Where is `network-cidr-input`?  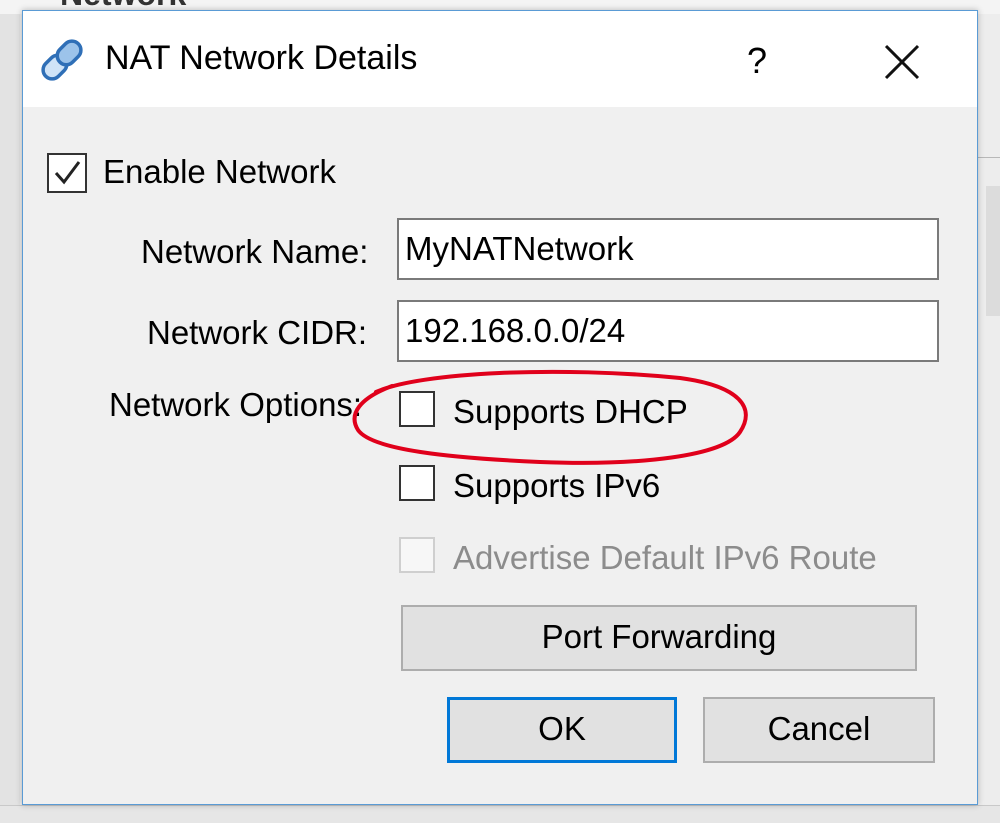
network-cidr-input is located at coordinates (668, 331).